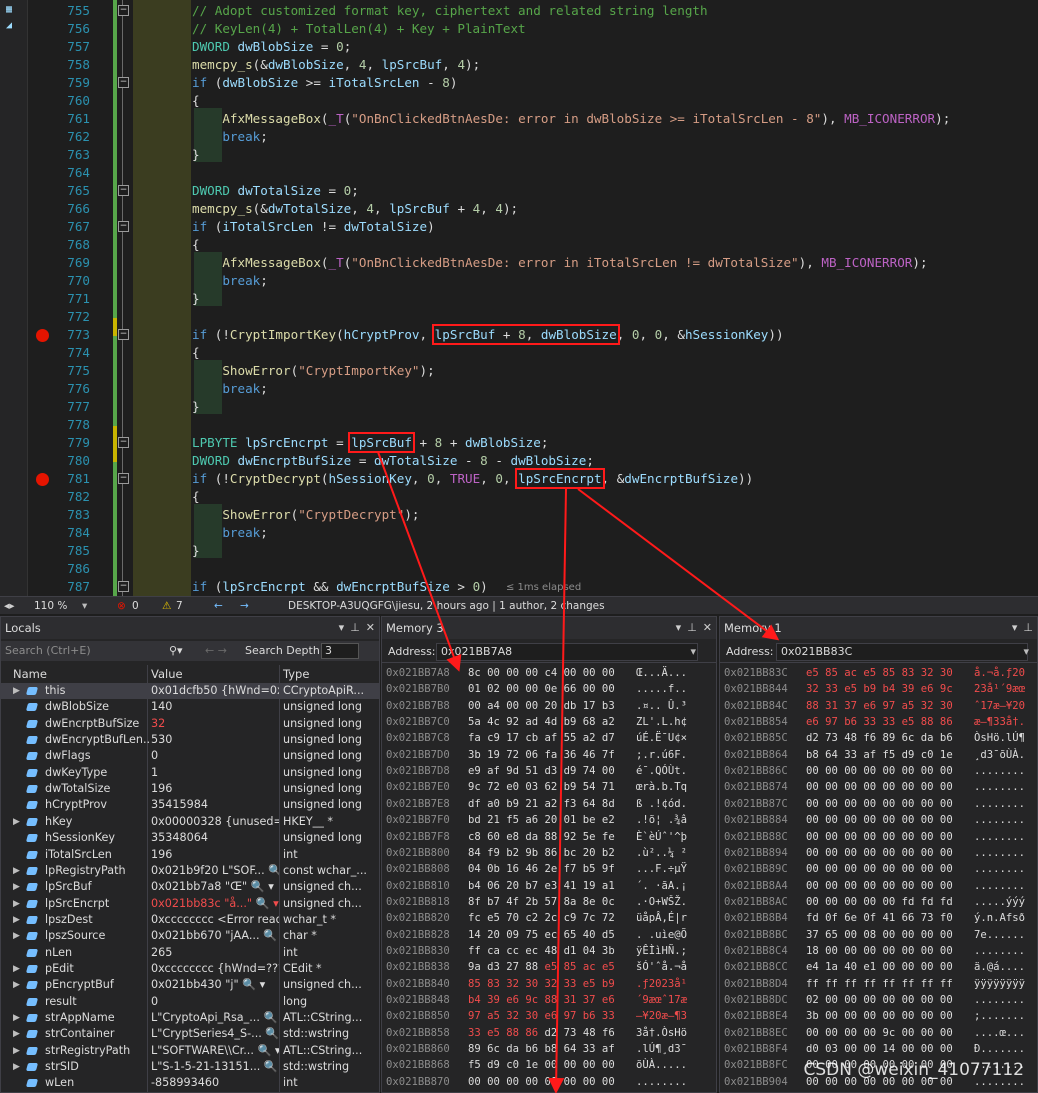  What do you see at coordinates (190, 855) in the screenshot?
I see `locals-row: iTotalSrcLen 196 int` at bounding box center [190, 855].